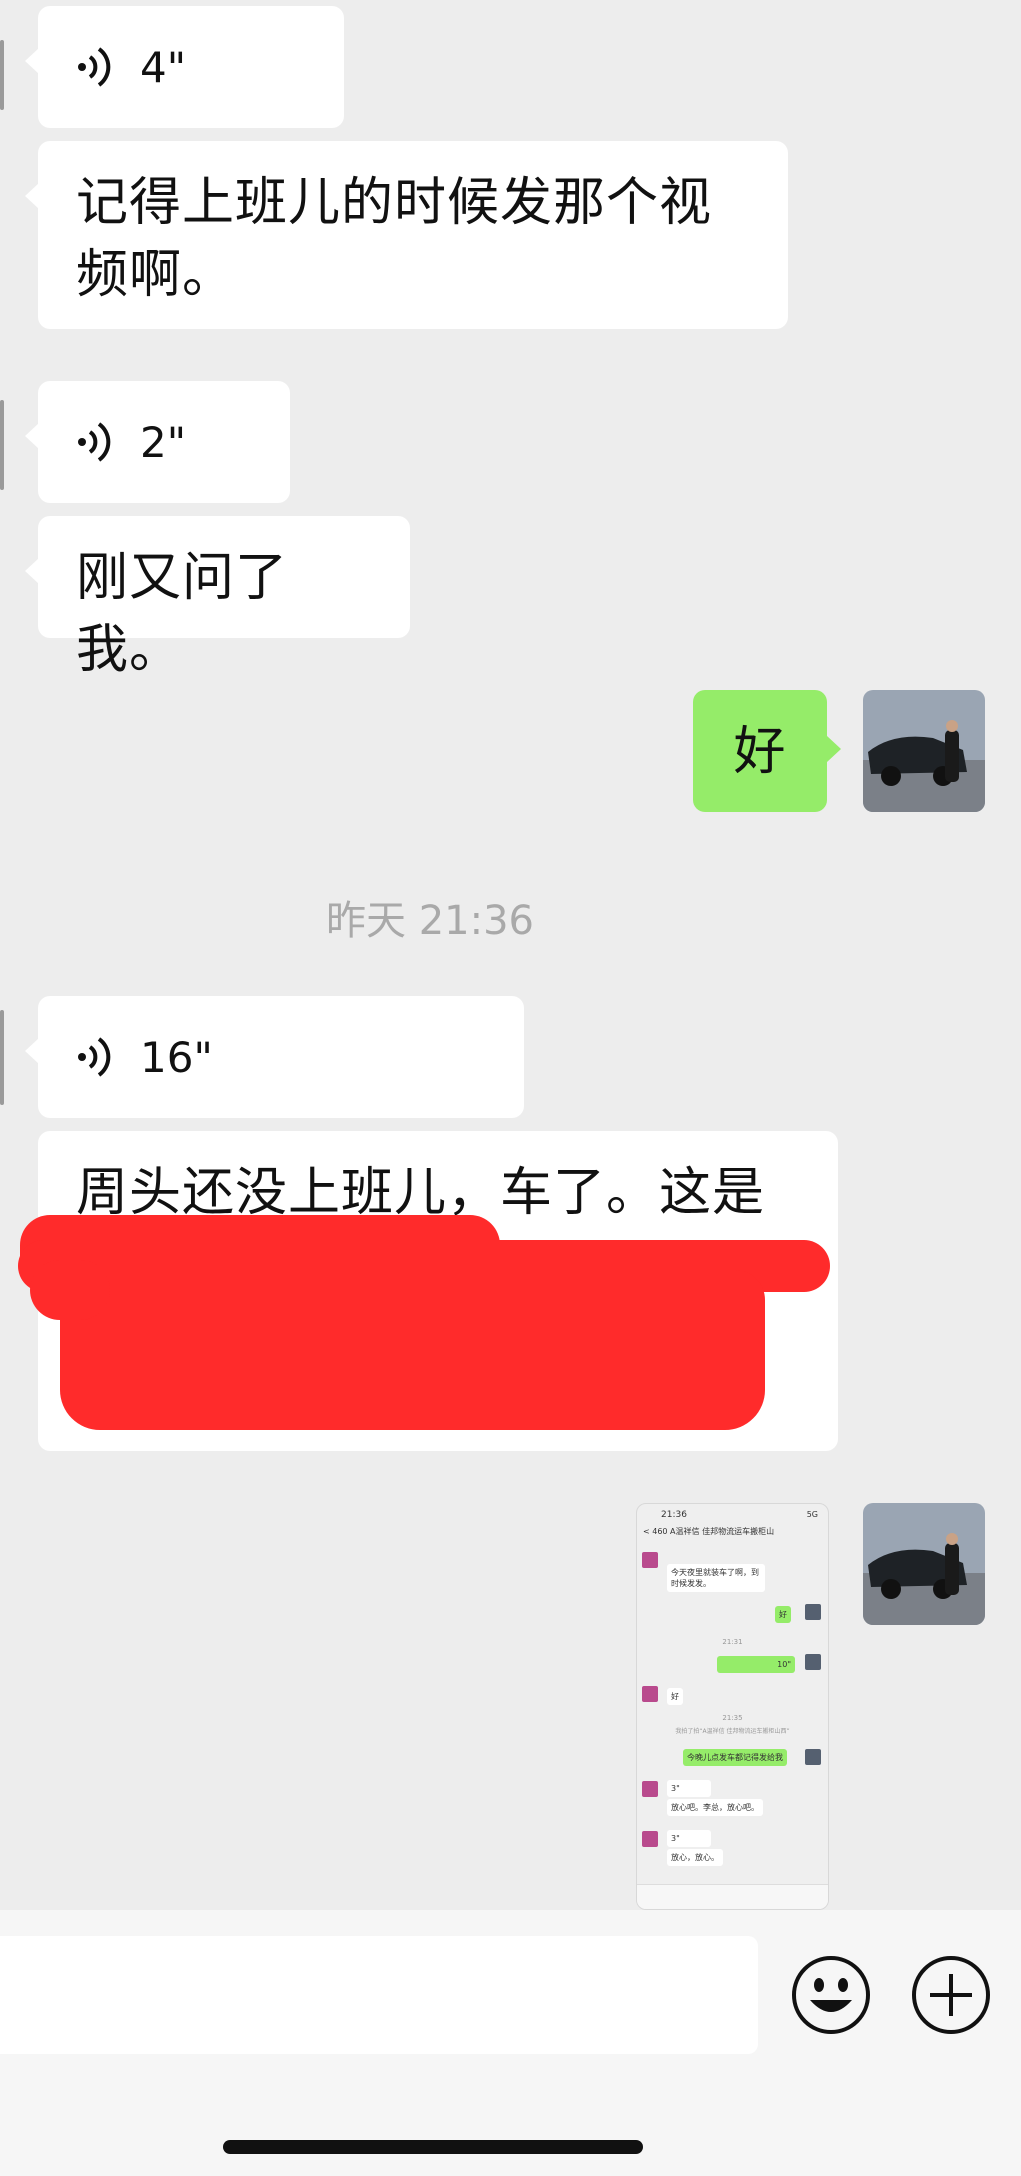 This screenshot has width=1021, height=2176. Describe the element at coordinates (430, 921) in the screenshot. I see `chat-timestamp: 昨天 21:36` at that location.